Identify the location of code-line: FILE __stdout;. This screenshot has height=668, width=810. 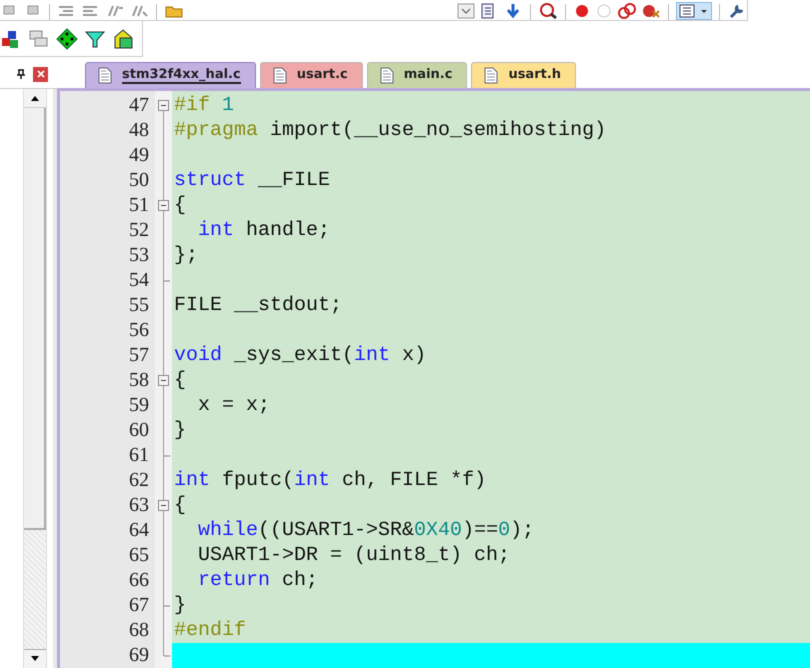
(258, 305).